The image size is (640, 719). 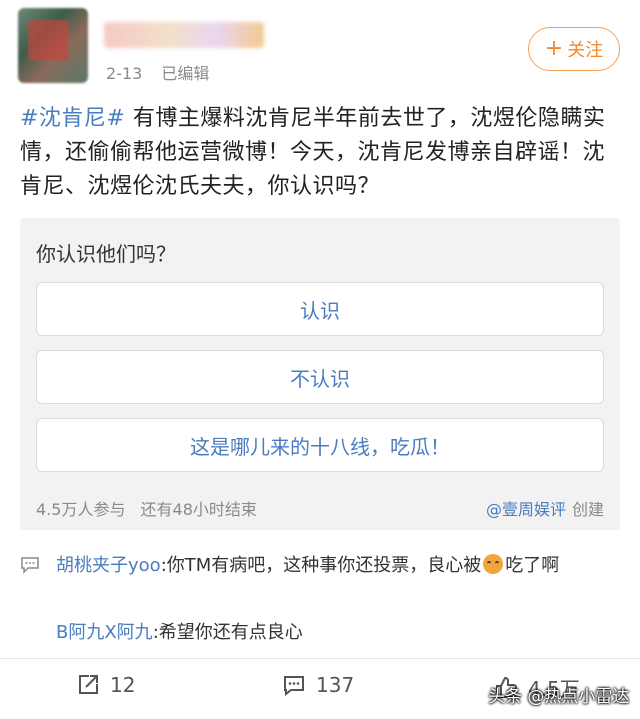 What do you see at coordinates (320, 377) in the screenshot?
I see `poll-option-2: 不认识` at bounding box center [320, 377].